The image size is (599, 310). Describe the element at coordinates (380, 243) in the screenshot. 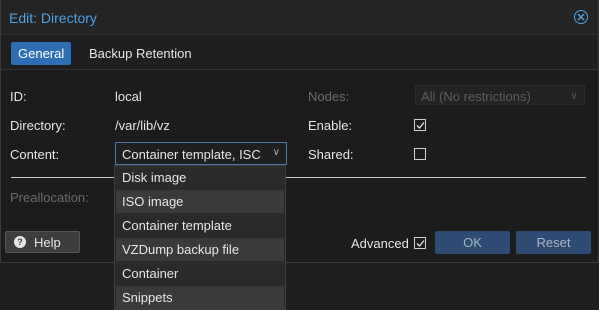

I see `advanced-label: Advanced` at that location.